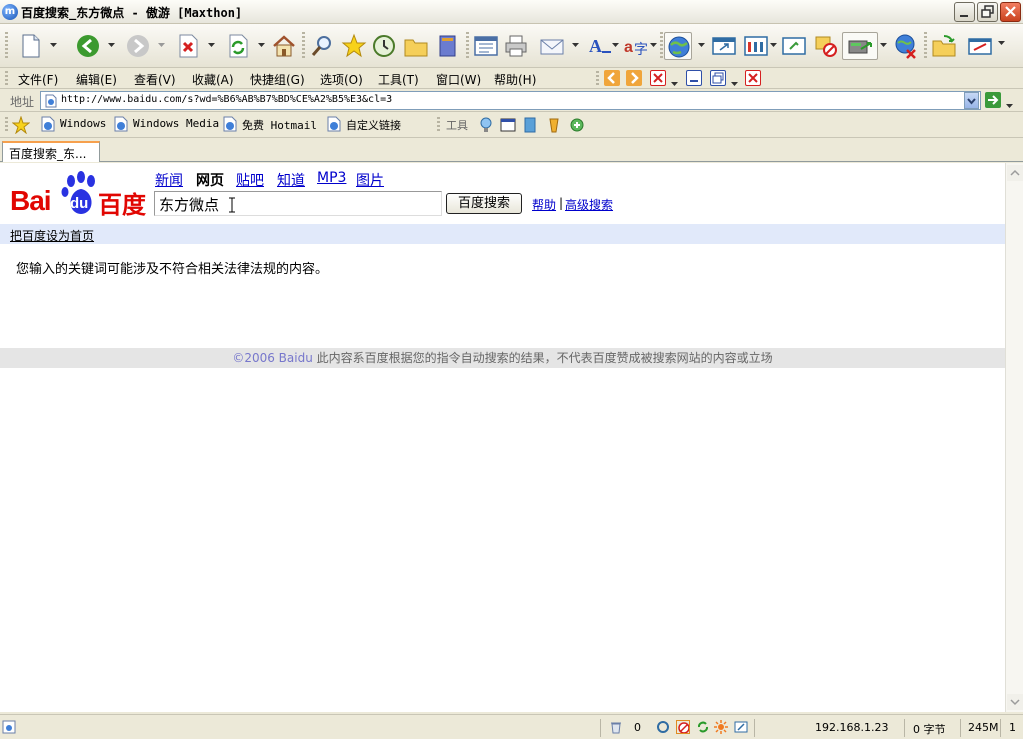 The height and width of the screenshot is (739, 1023). What do you see at coordinates (398, 79) in the screenshot?
I see `menu-tools: 工具(T)` at bounding box center [398, 79].